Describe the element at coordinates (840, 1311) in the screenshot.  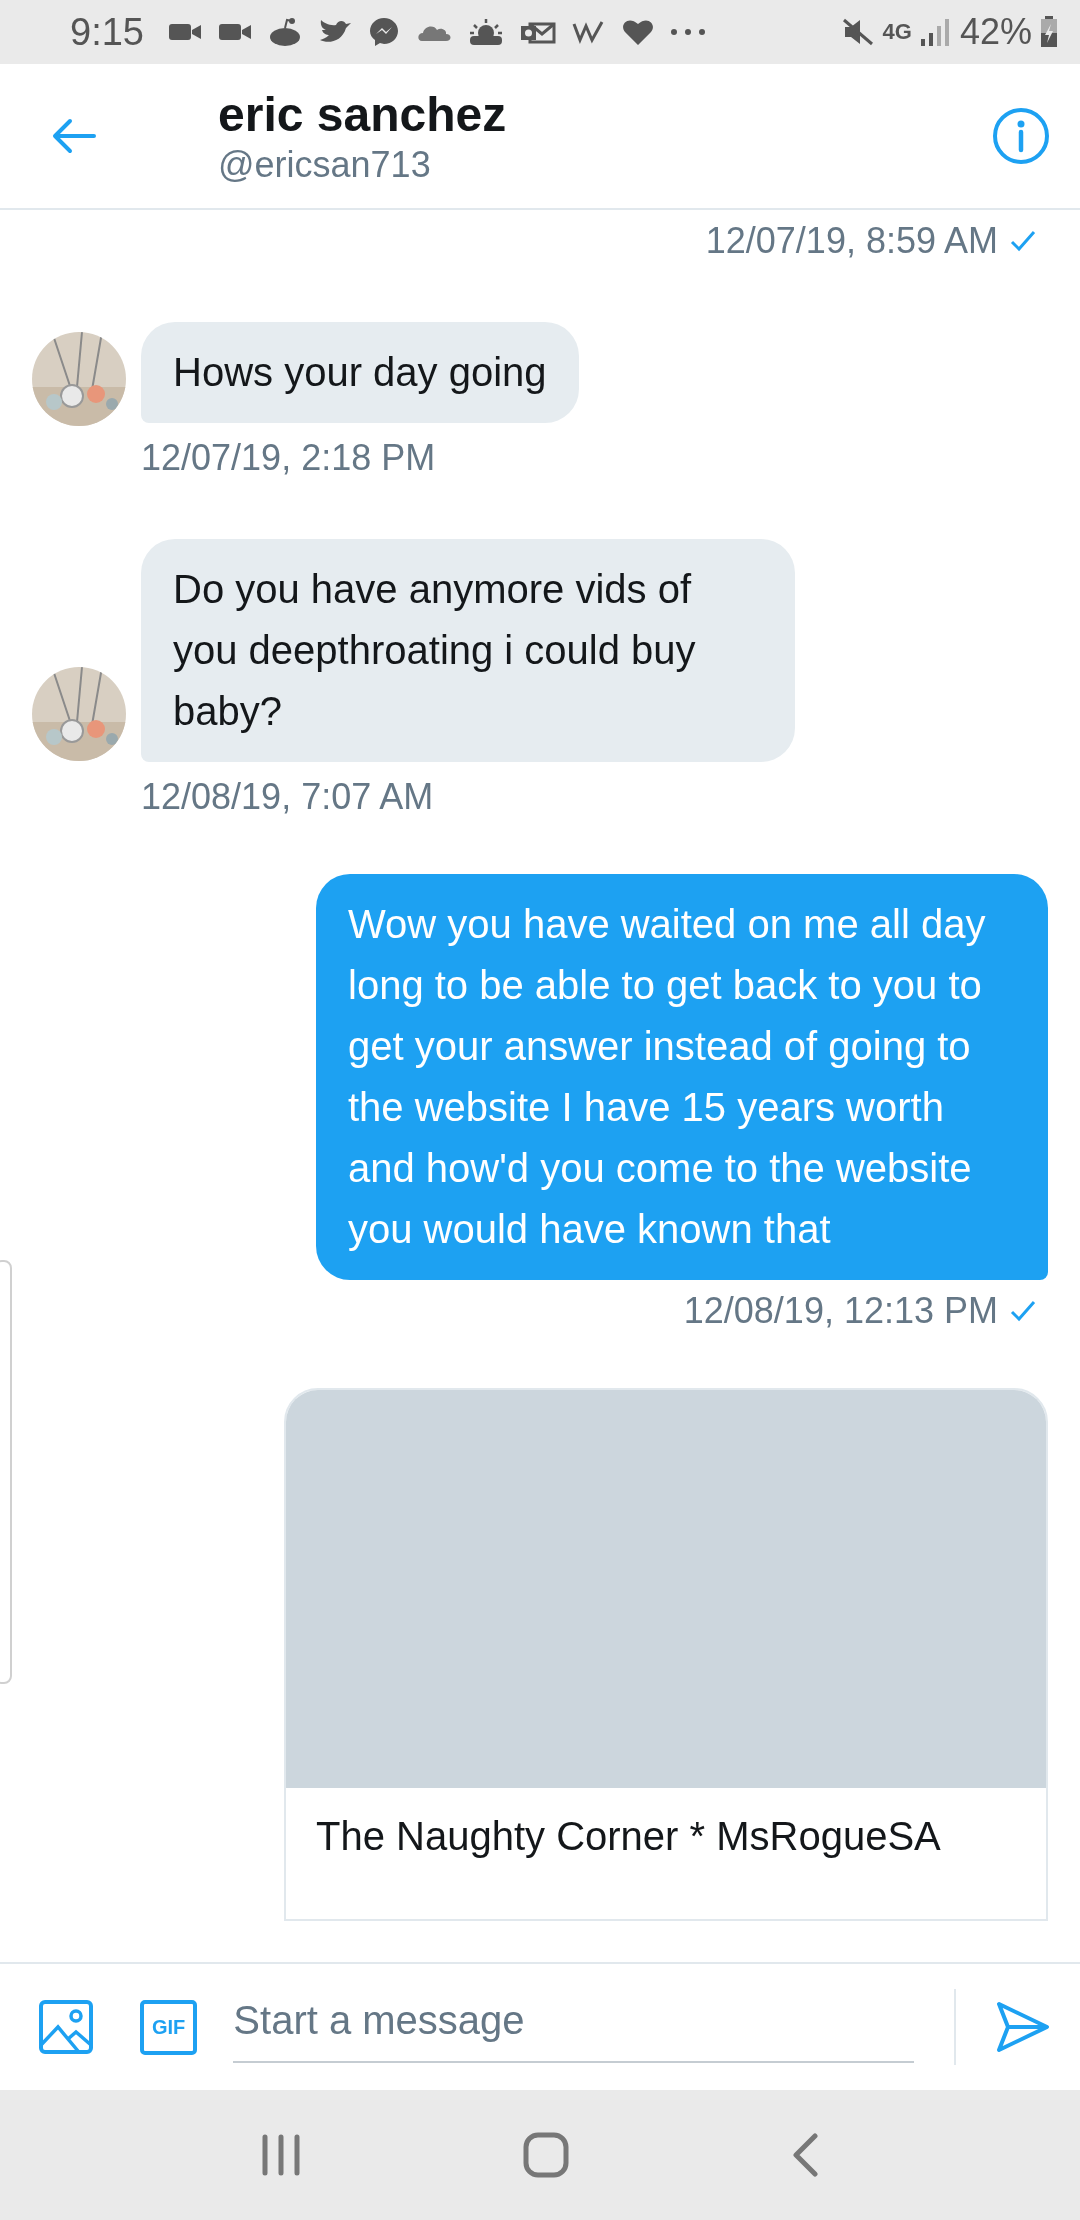
I see `message-timestamp: 12/08/19, 12:13 PM` at that location.